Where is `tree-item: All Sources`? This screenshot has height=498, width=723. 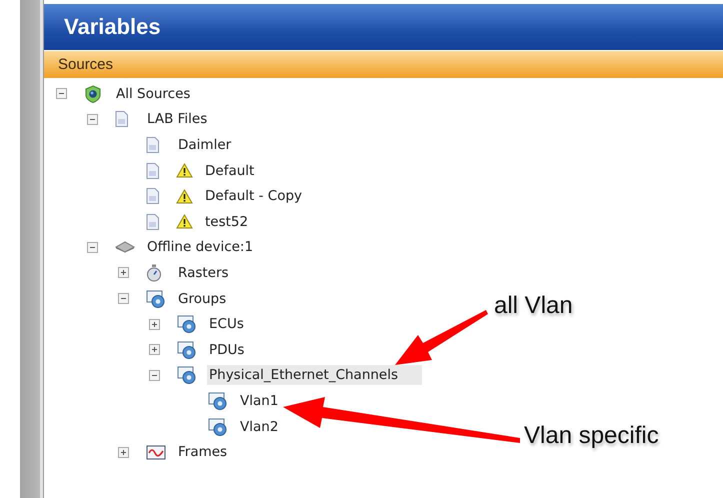
tree-item: All Sources is located at coordinates (153, 94).